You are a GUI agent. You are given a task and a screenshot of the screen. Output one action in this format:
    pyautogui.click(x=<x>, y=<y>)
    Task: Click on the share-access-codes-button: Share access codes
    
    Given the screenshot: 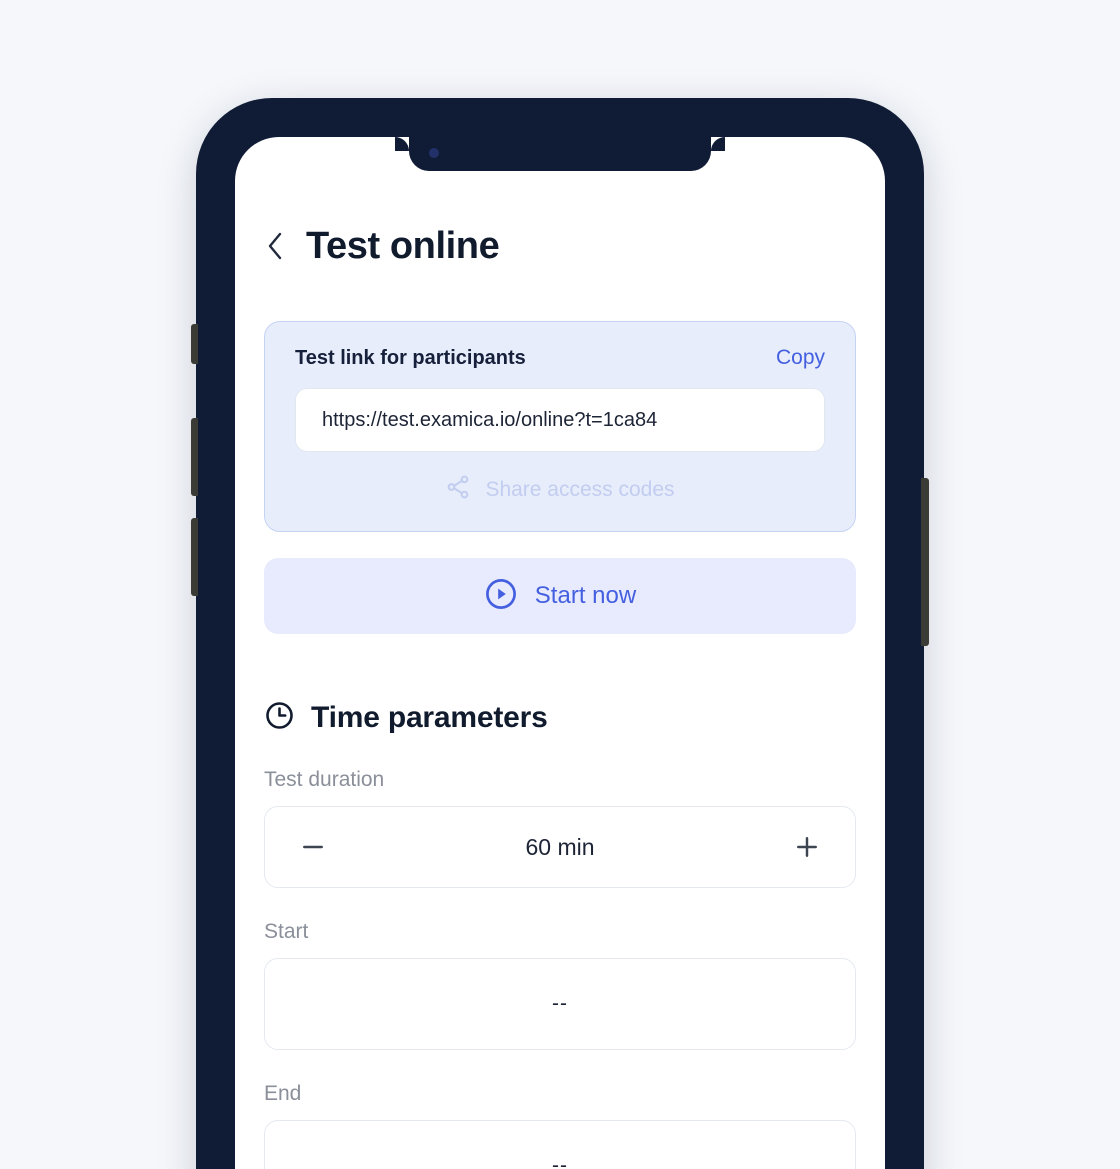 What is the action you would take?
    pyautogui.click(x=560, y=489)
    